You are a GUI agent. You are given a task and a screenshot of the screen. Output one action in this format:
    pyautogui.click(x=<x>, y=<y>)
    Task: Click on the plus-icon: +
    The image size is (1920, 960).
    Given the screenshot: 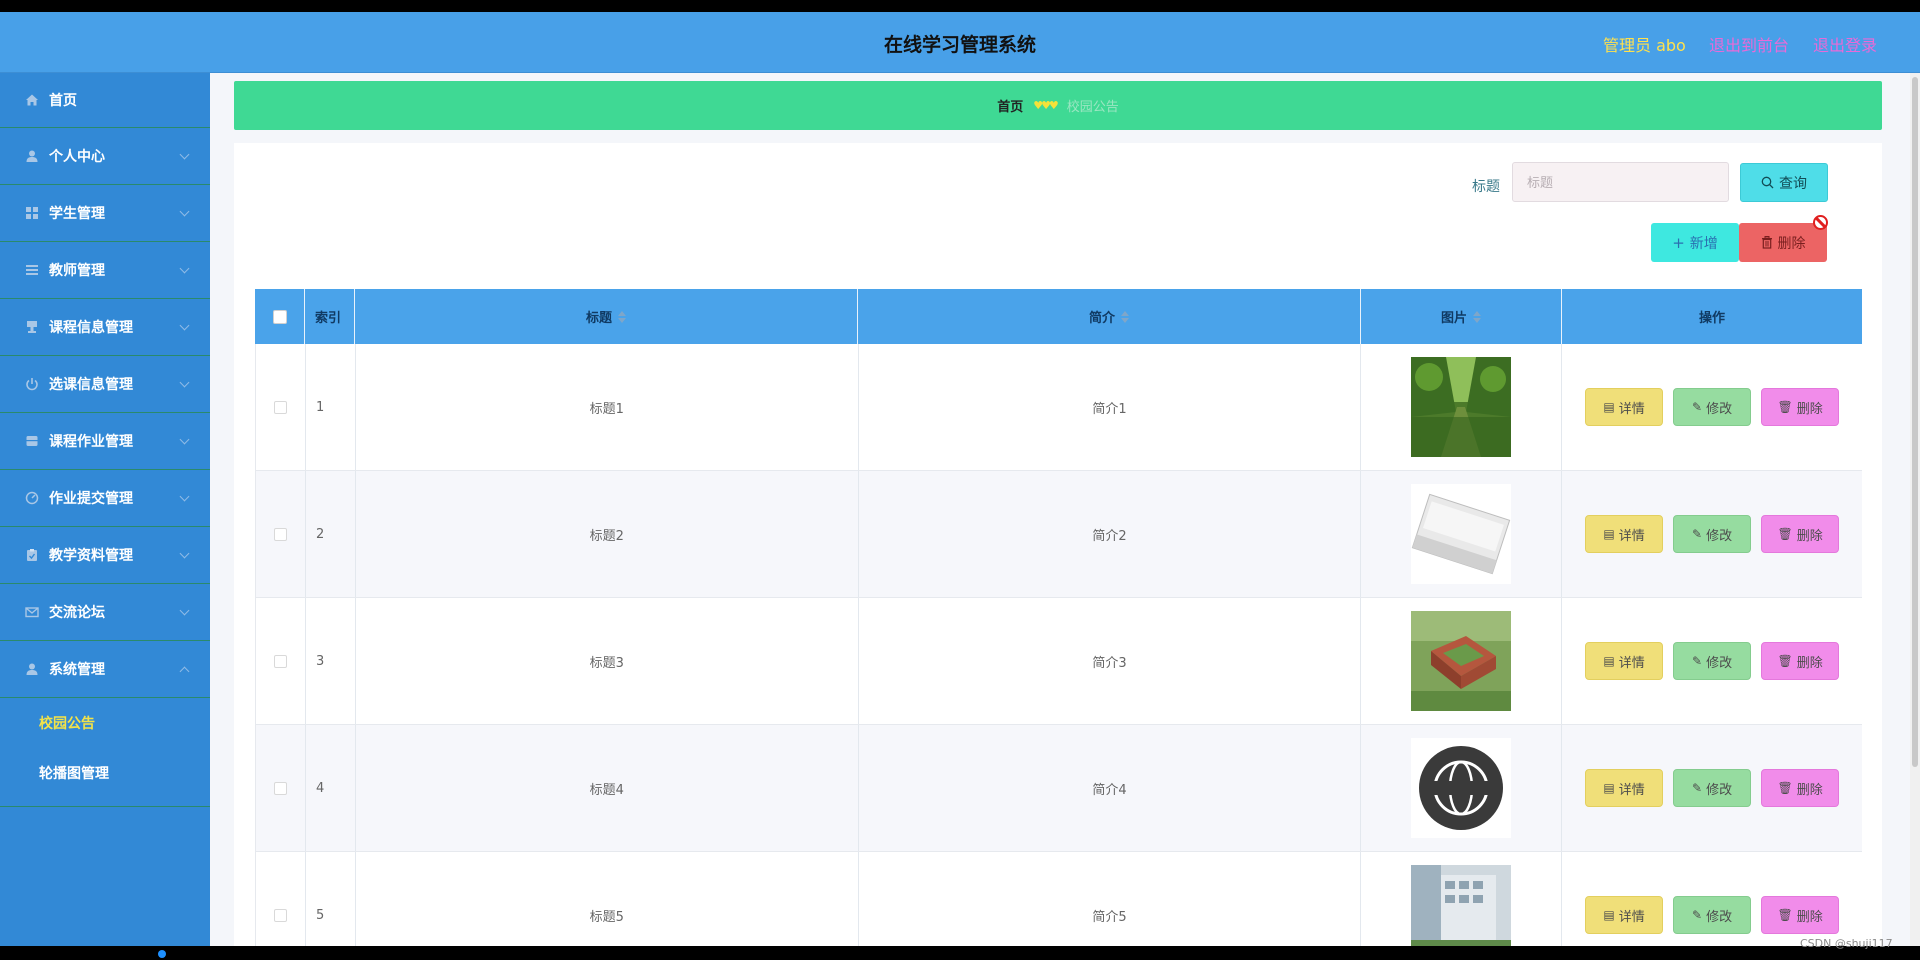 What is the action you would take?
    pyautogui.click(x=1678, y=242)
    